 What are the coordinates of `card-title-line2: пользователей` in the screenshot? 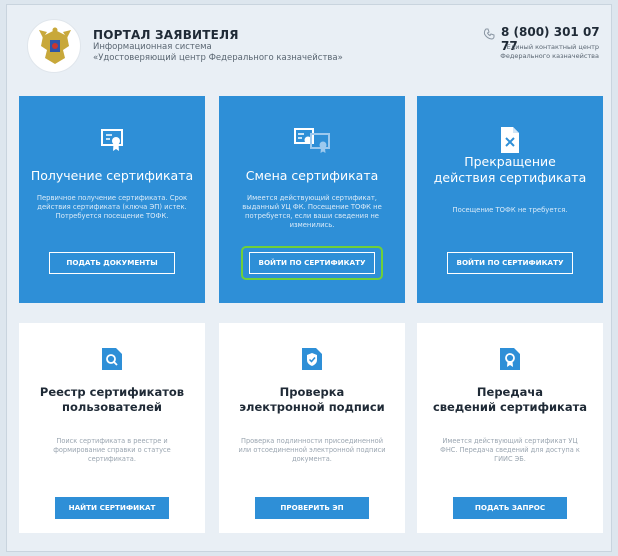 It's located at (112, 407).